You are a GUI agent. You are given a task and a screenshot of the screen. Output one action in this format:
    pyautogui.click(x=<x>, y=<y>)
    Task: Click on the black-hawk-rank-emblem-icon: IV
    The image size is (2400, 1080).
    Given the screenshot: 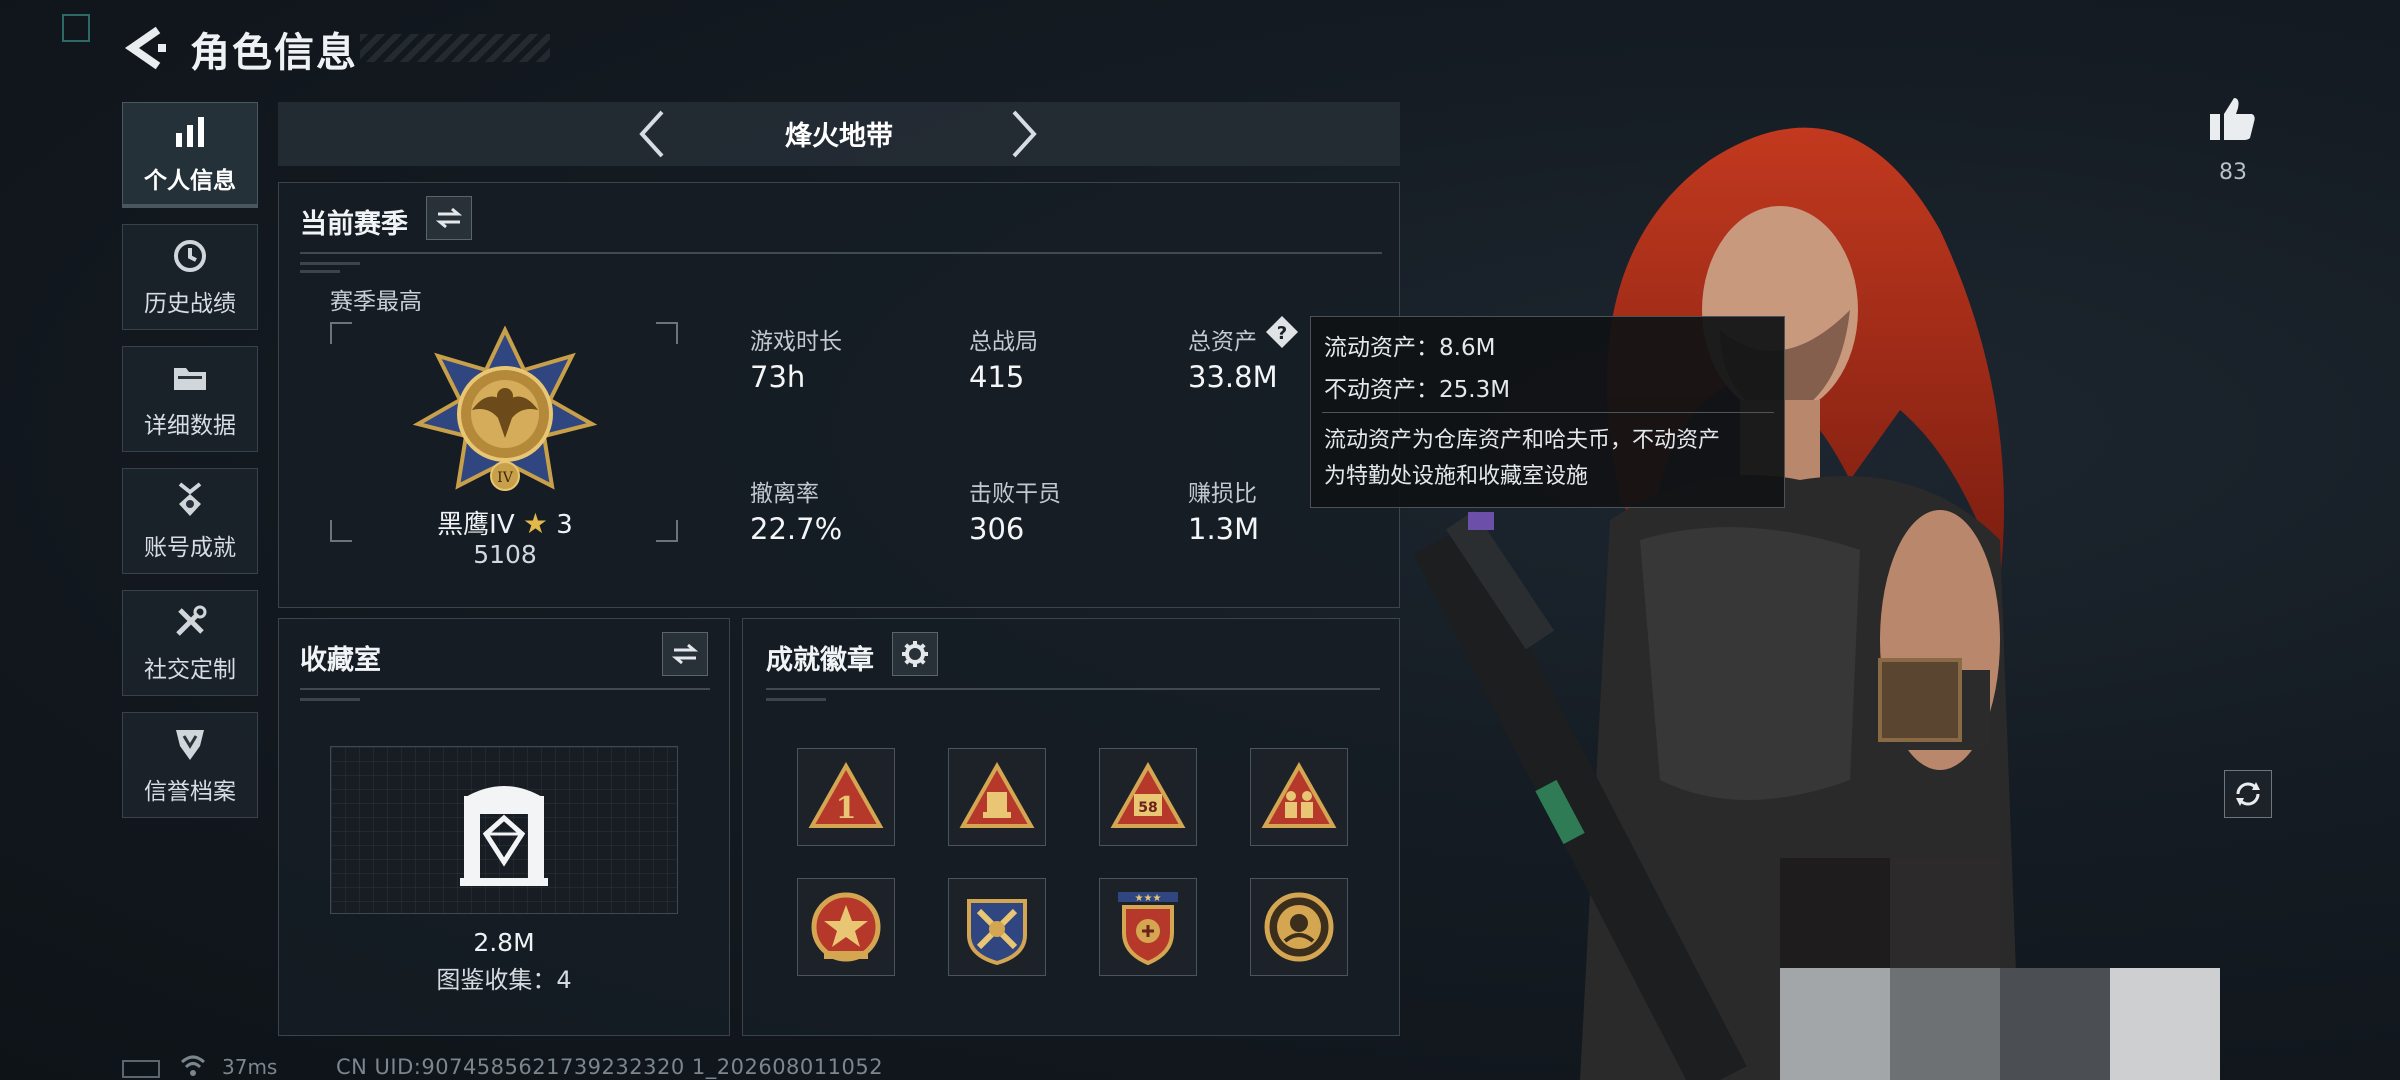 What is the action you would take?
    pyautogui.click(x=505, y=408)
    